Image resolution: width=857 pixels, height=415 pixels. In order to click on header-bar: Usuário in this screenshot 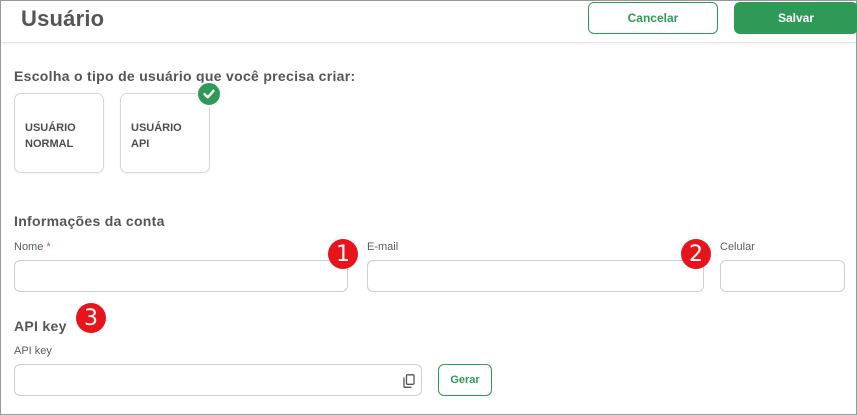, I will do `click(428, 22)`.